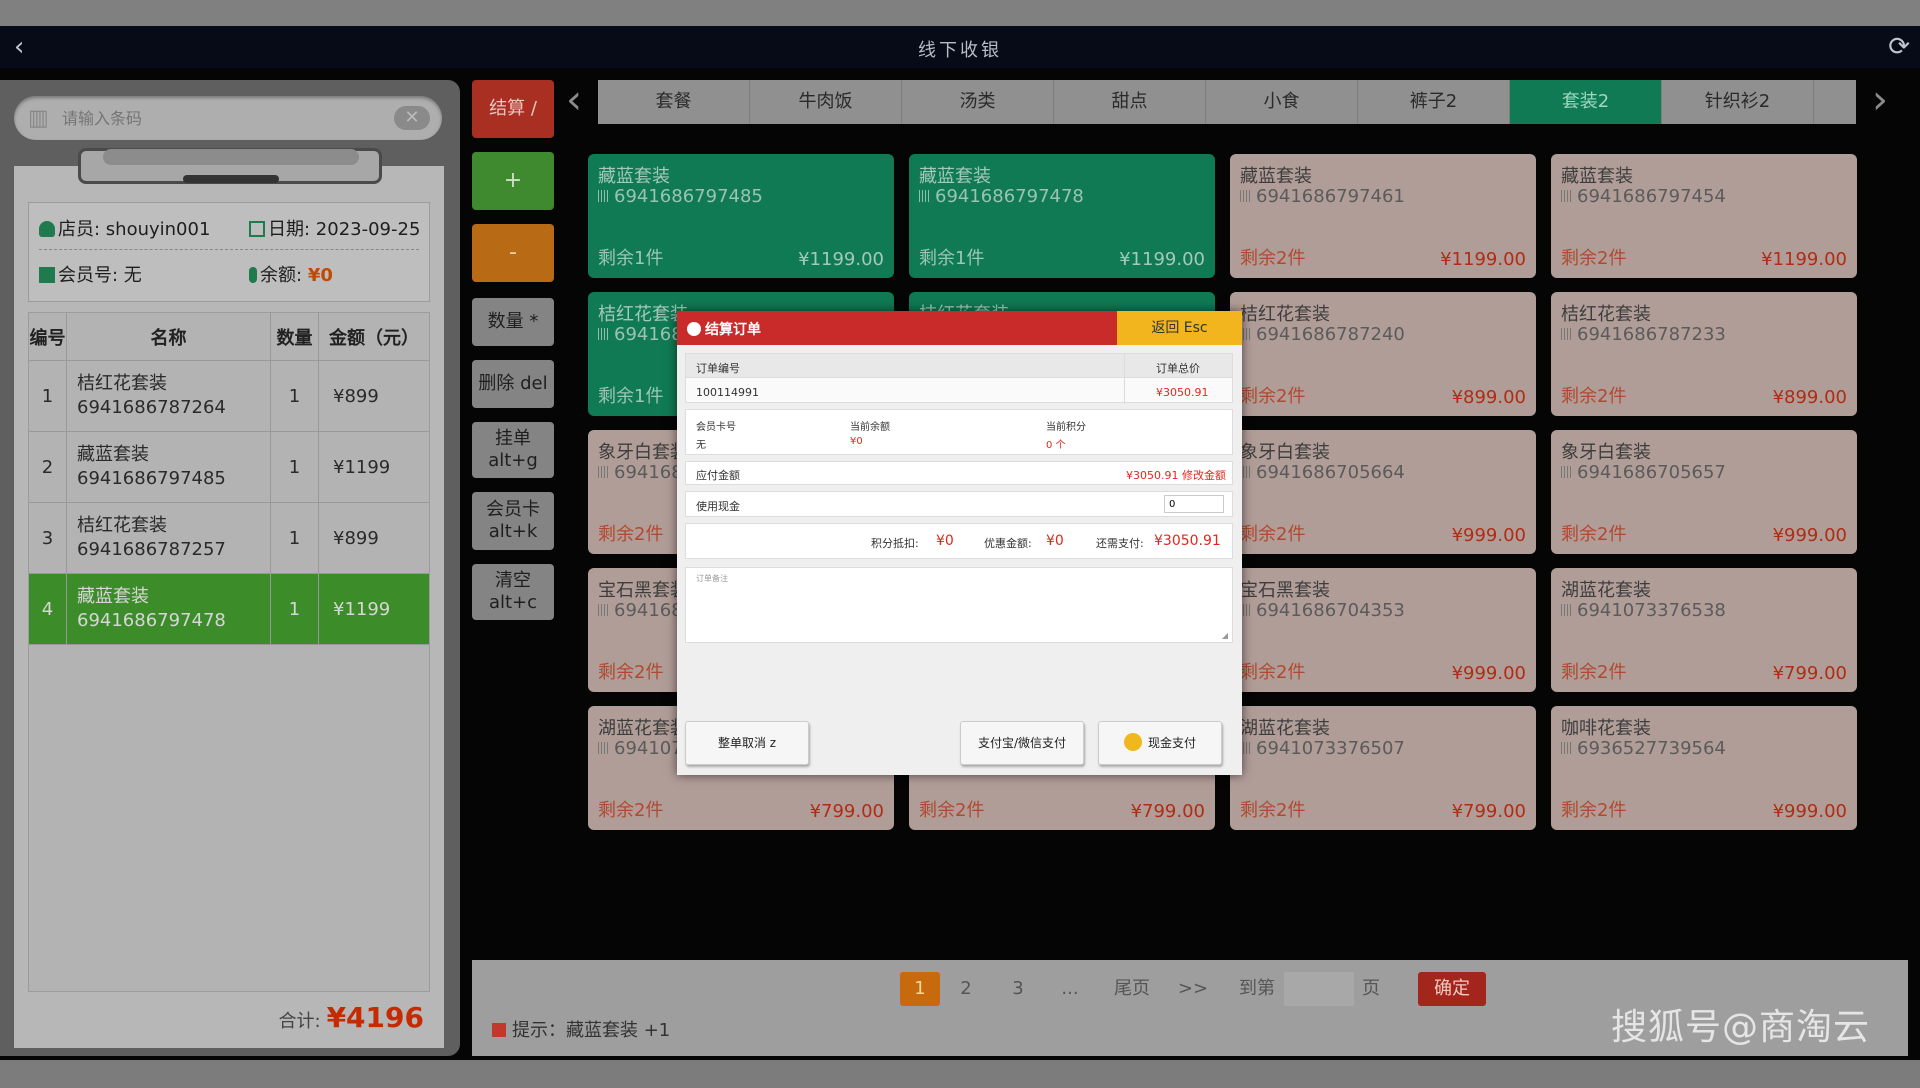 Image resolution: width=1920 pixels, height=1088 pixels. I want to click on product-card: 藏蓝套装 6941686797485 剩余1件 ¥1199.00, so click(741, 216).